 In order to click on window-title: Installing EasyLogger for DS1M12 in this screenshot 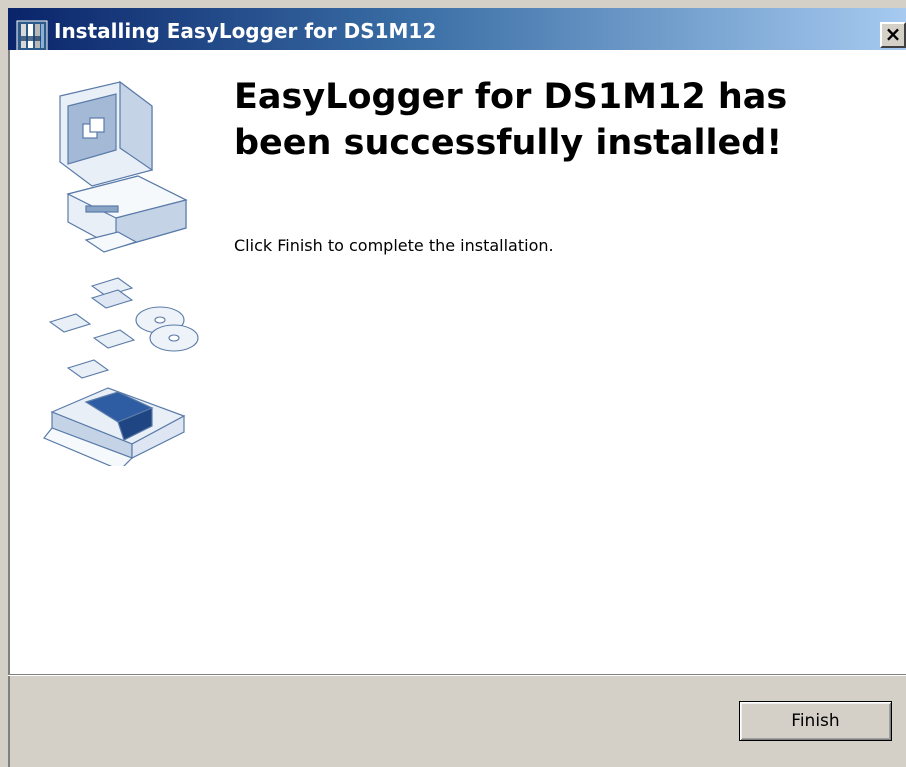, I will do `click(245, 31)`.